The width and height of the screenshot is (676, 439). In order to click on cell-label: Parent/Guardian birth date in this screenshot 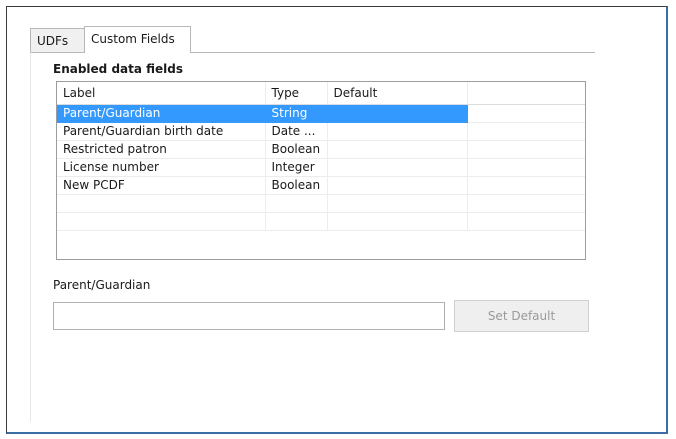, I will do `click(161, 131)`.